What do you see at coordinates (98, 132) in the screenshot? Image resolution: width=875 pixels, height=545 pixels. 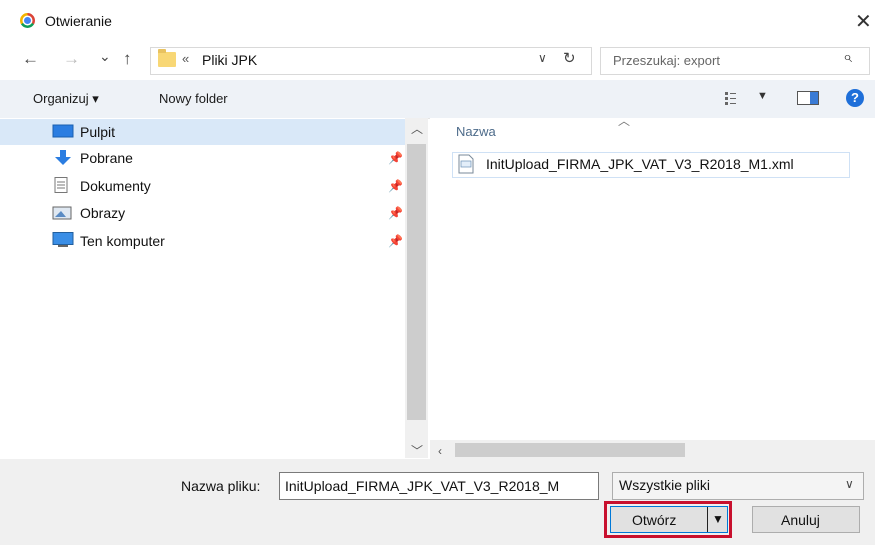 I see `sidebar-item-label: Pulpit` at bounding box center [98, 132].